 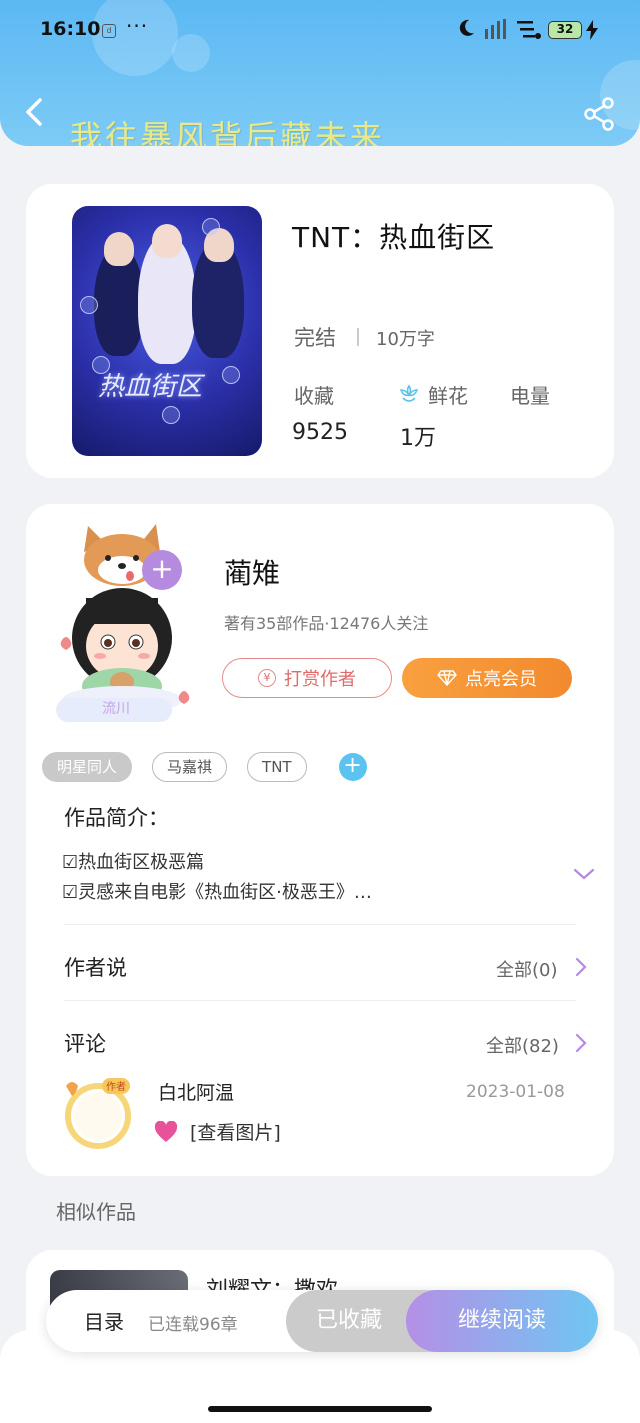 What do you see at coordinates (190, 767) in the screenshot?
I see `tag-item: 马嘉祺` at bounding box center [190, 767].